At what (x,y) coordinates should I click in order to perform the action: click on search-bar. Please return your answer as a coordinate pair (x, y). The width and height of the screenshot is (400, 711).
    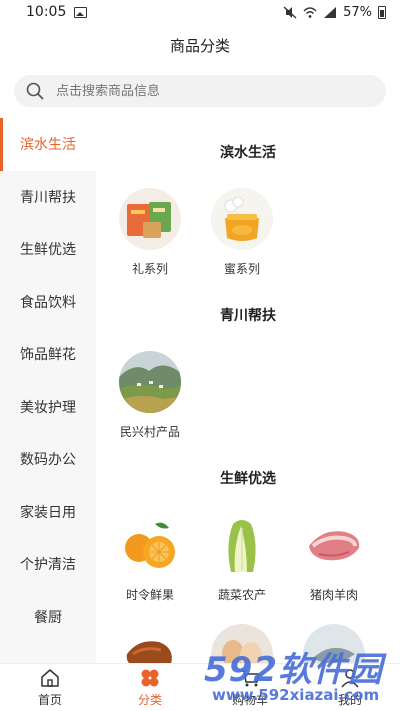
    Looking at the image, I should click on (200, 91).